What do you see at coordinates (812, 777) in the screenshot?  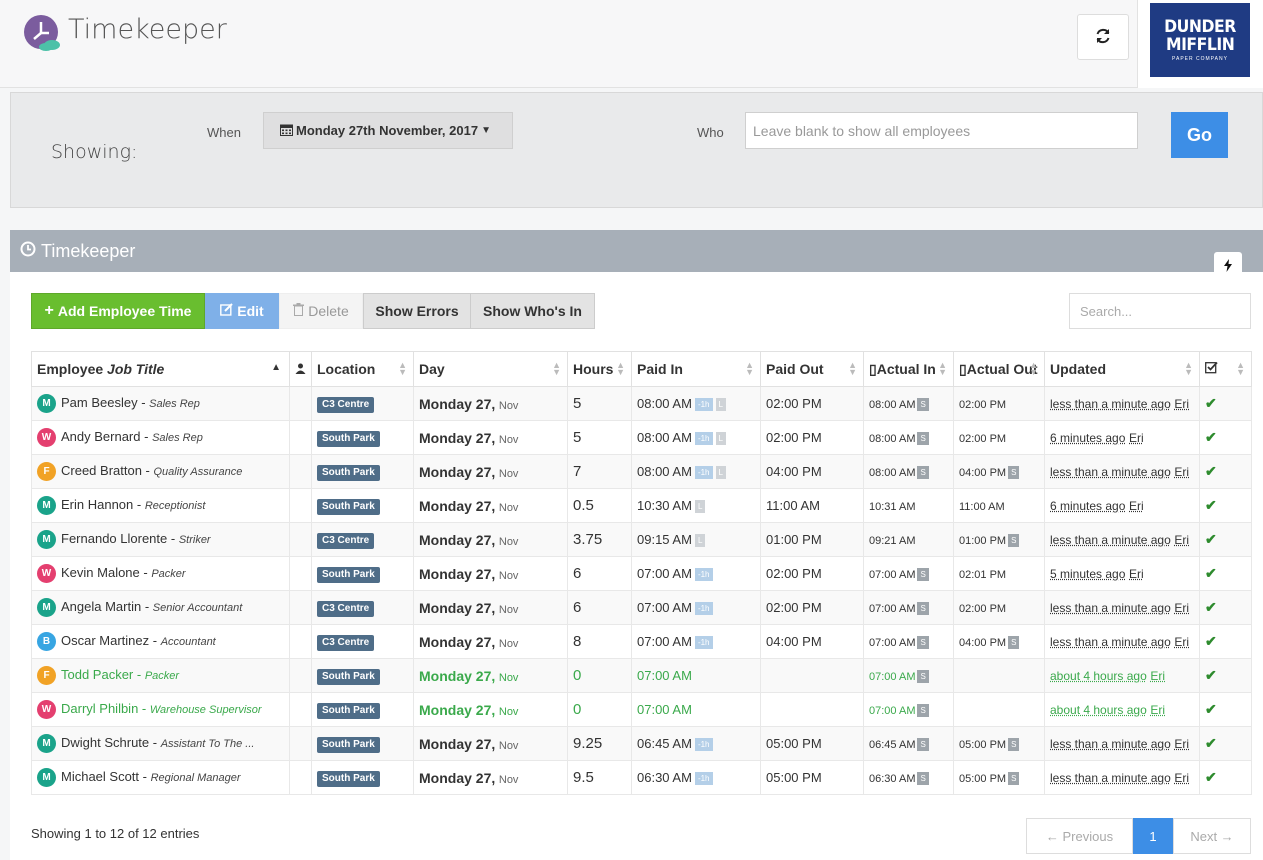 I see `cell-paid-out: 05:00 PM` at bounding box center [812, 777].